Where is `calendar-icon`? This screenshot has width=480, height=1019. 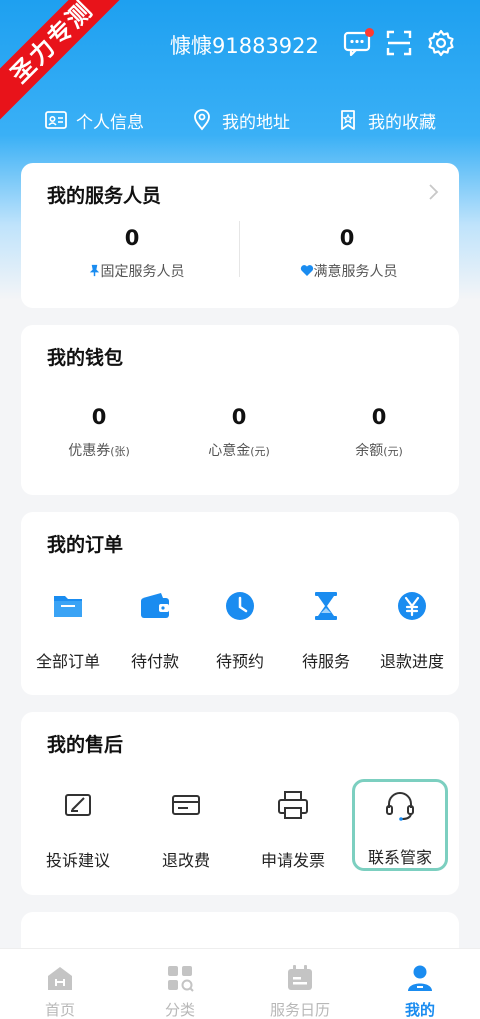
calendar-icon is located at coordinates (300, 977).